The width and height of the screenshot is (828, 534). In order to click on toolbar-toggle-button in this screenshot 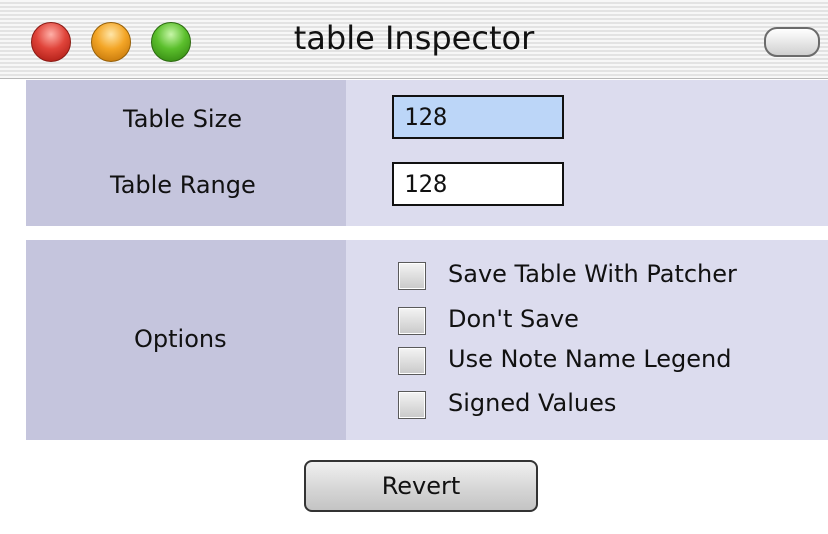, I will do `click(792, 42)`.